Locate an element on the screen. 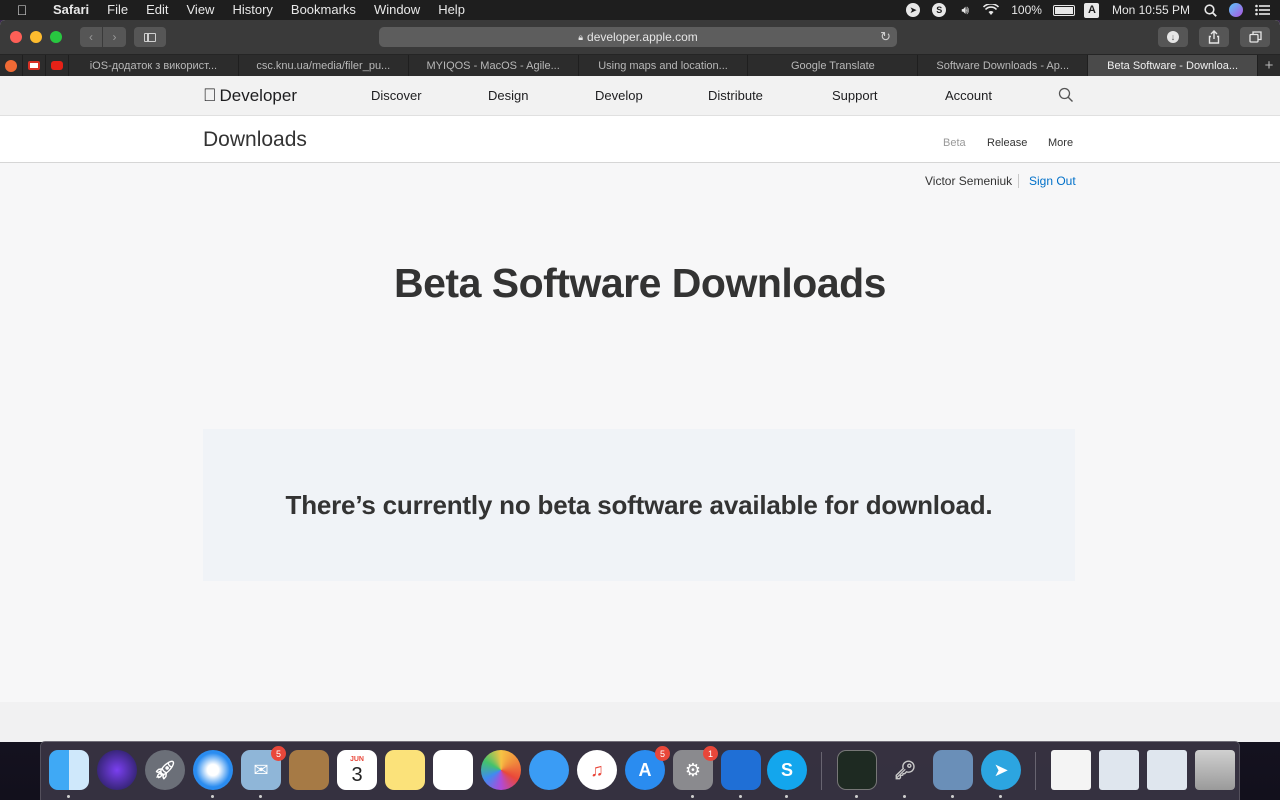 This screenshot has height=800, width=1280. developer-home-link:  Developer is located at coordinates (250, 95).